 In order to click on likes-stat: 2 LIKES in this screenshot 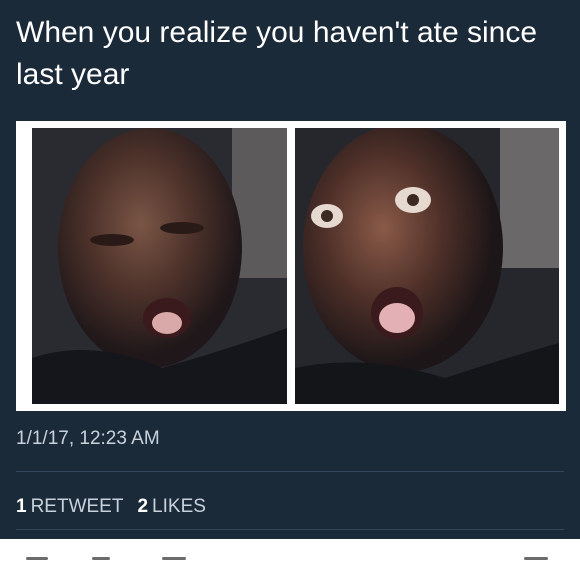, I will do `click(171, 507)`.